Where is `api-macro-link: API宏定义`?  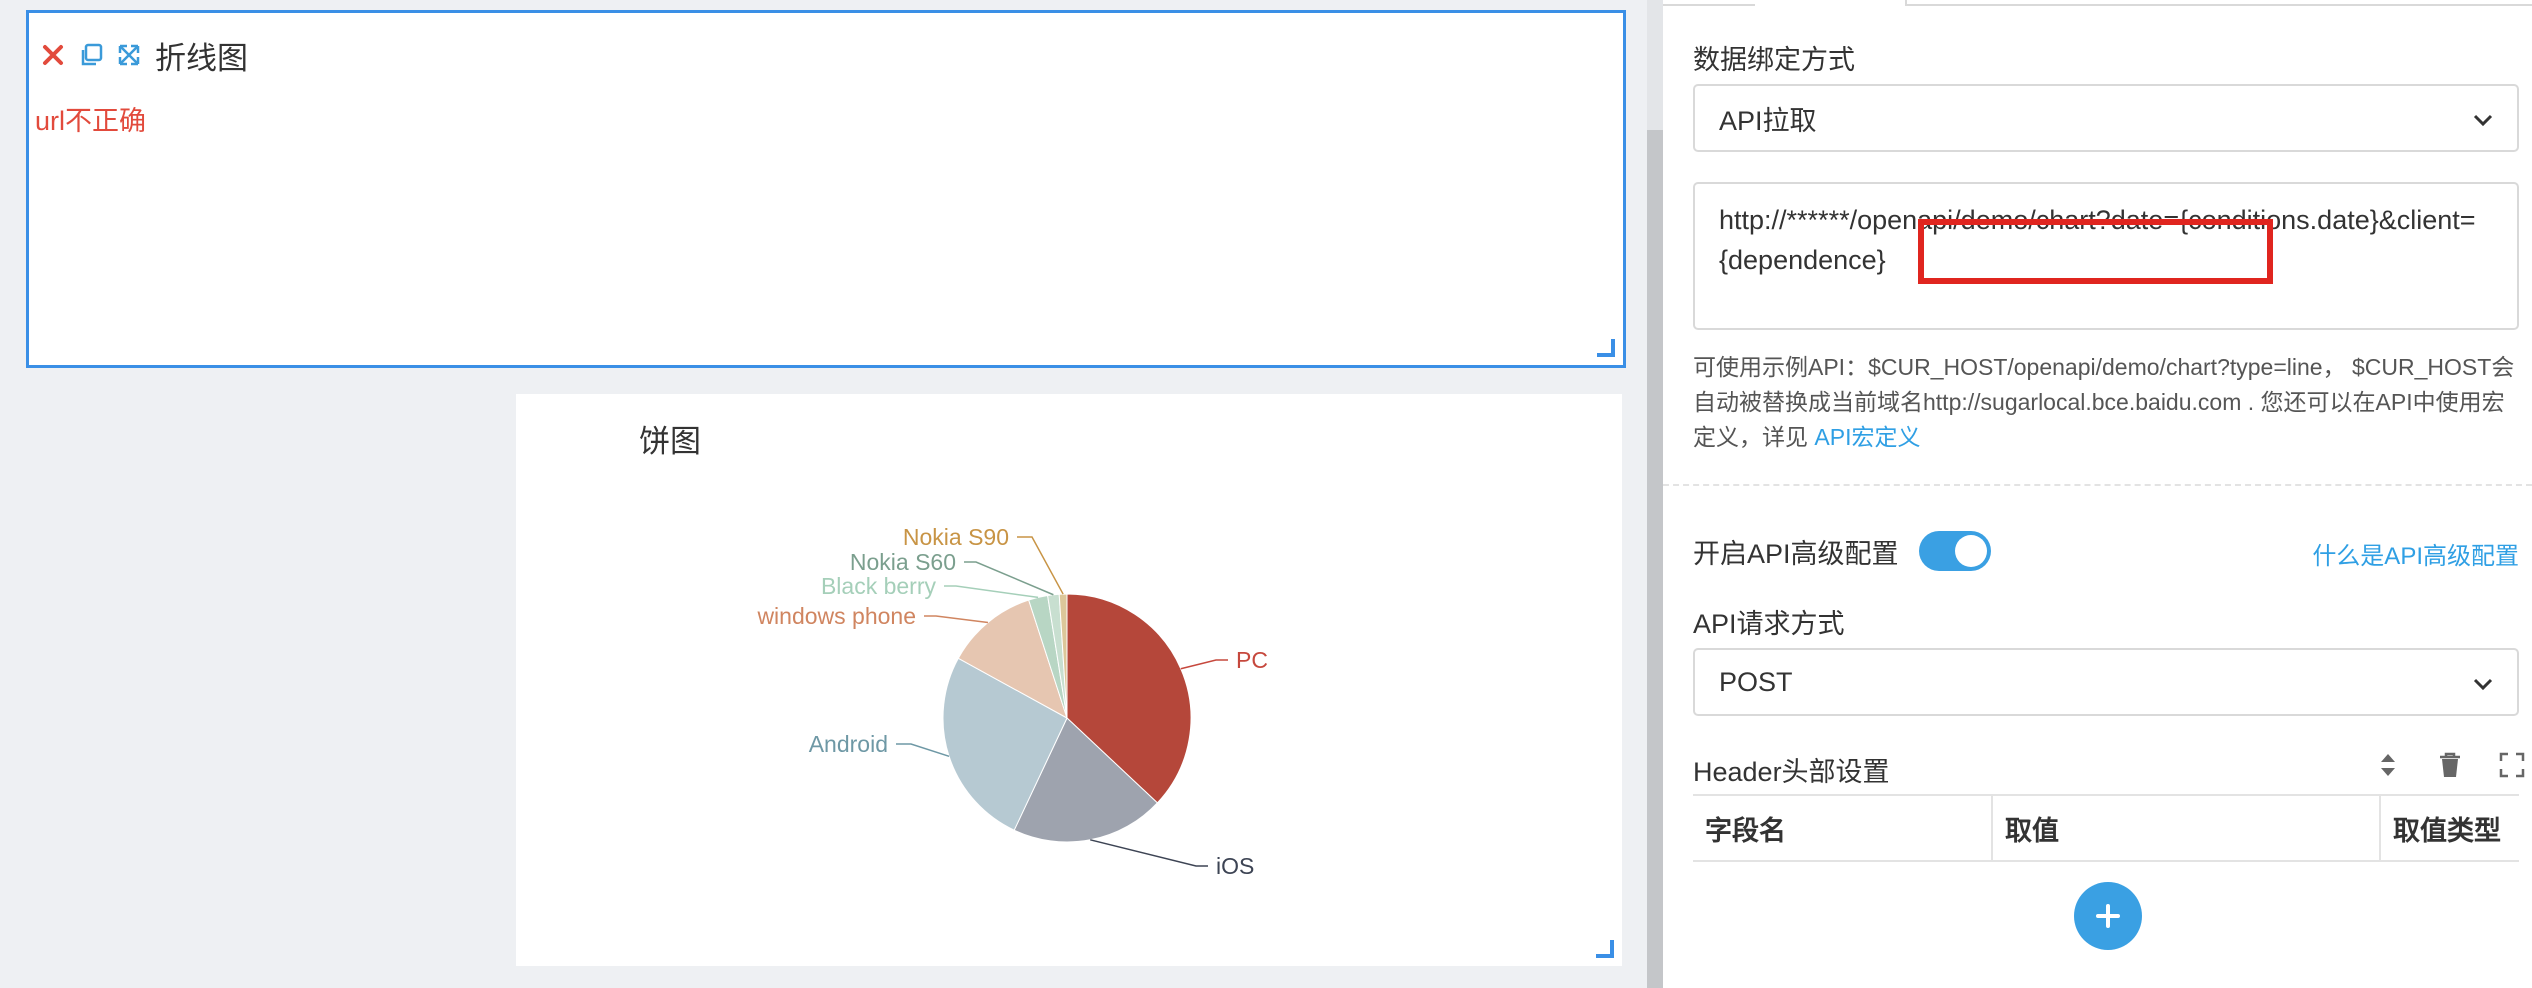 api-macro-link: API宏定义 is located at coordinates (1867, 437).